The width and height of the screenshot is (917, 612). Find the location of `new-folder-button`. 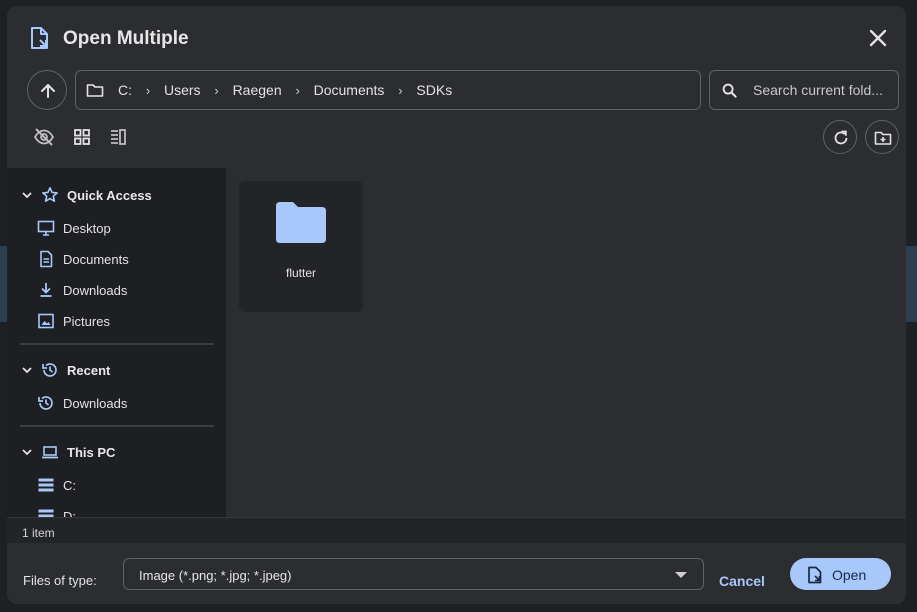

new-folder-button is located at coordinates (882, 137).